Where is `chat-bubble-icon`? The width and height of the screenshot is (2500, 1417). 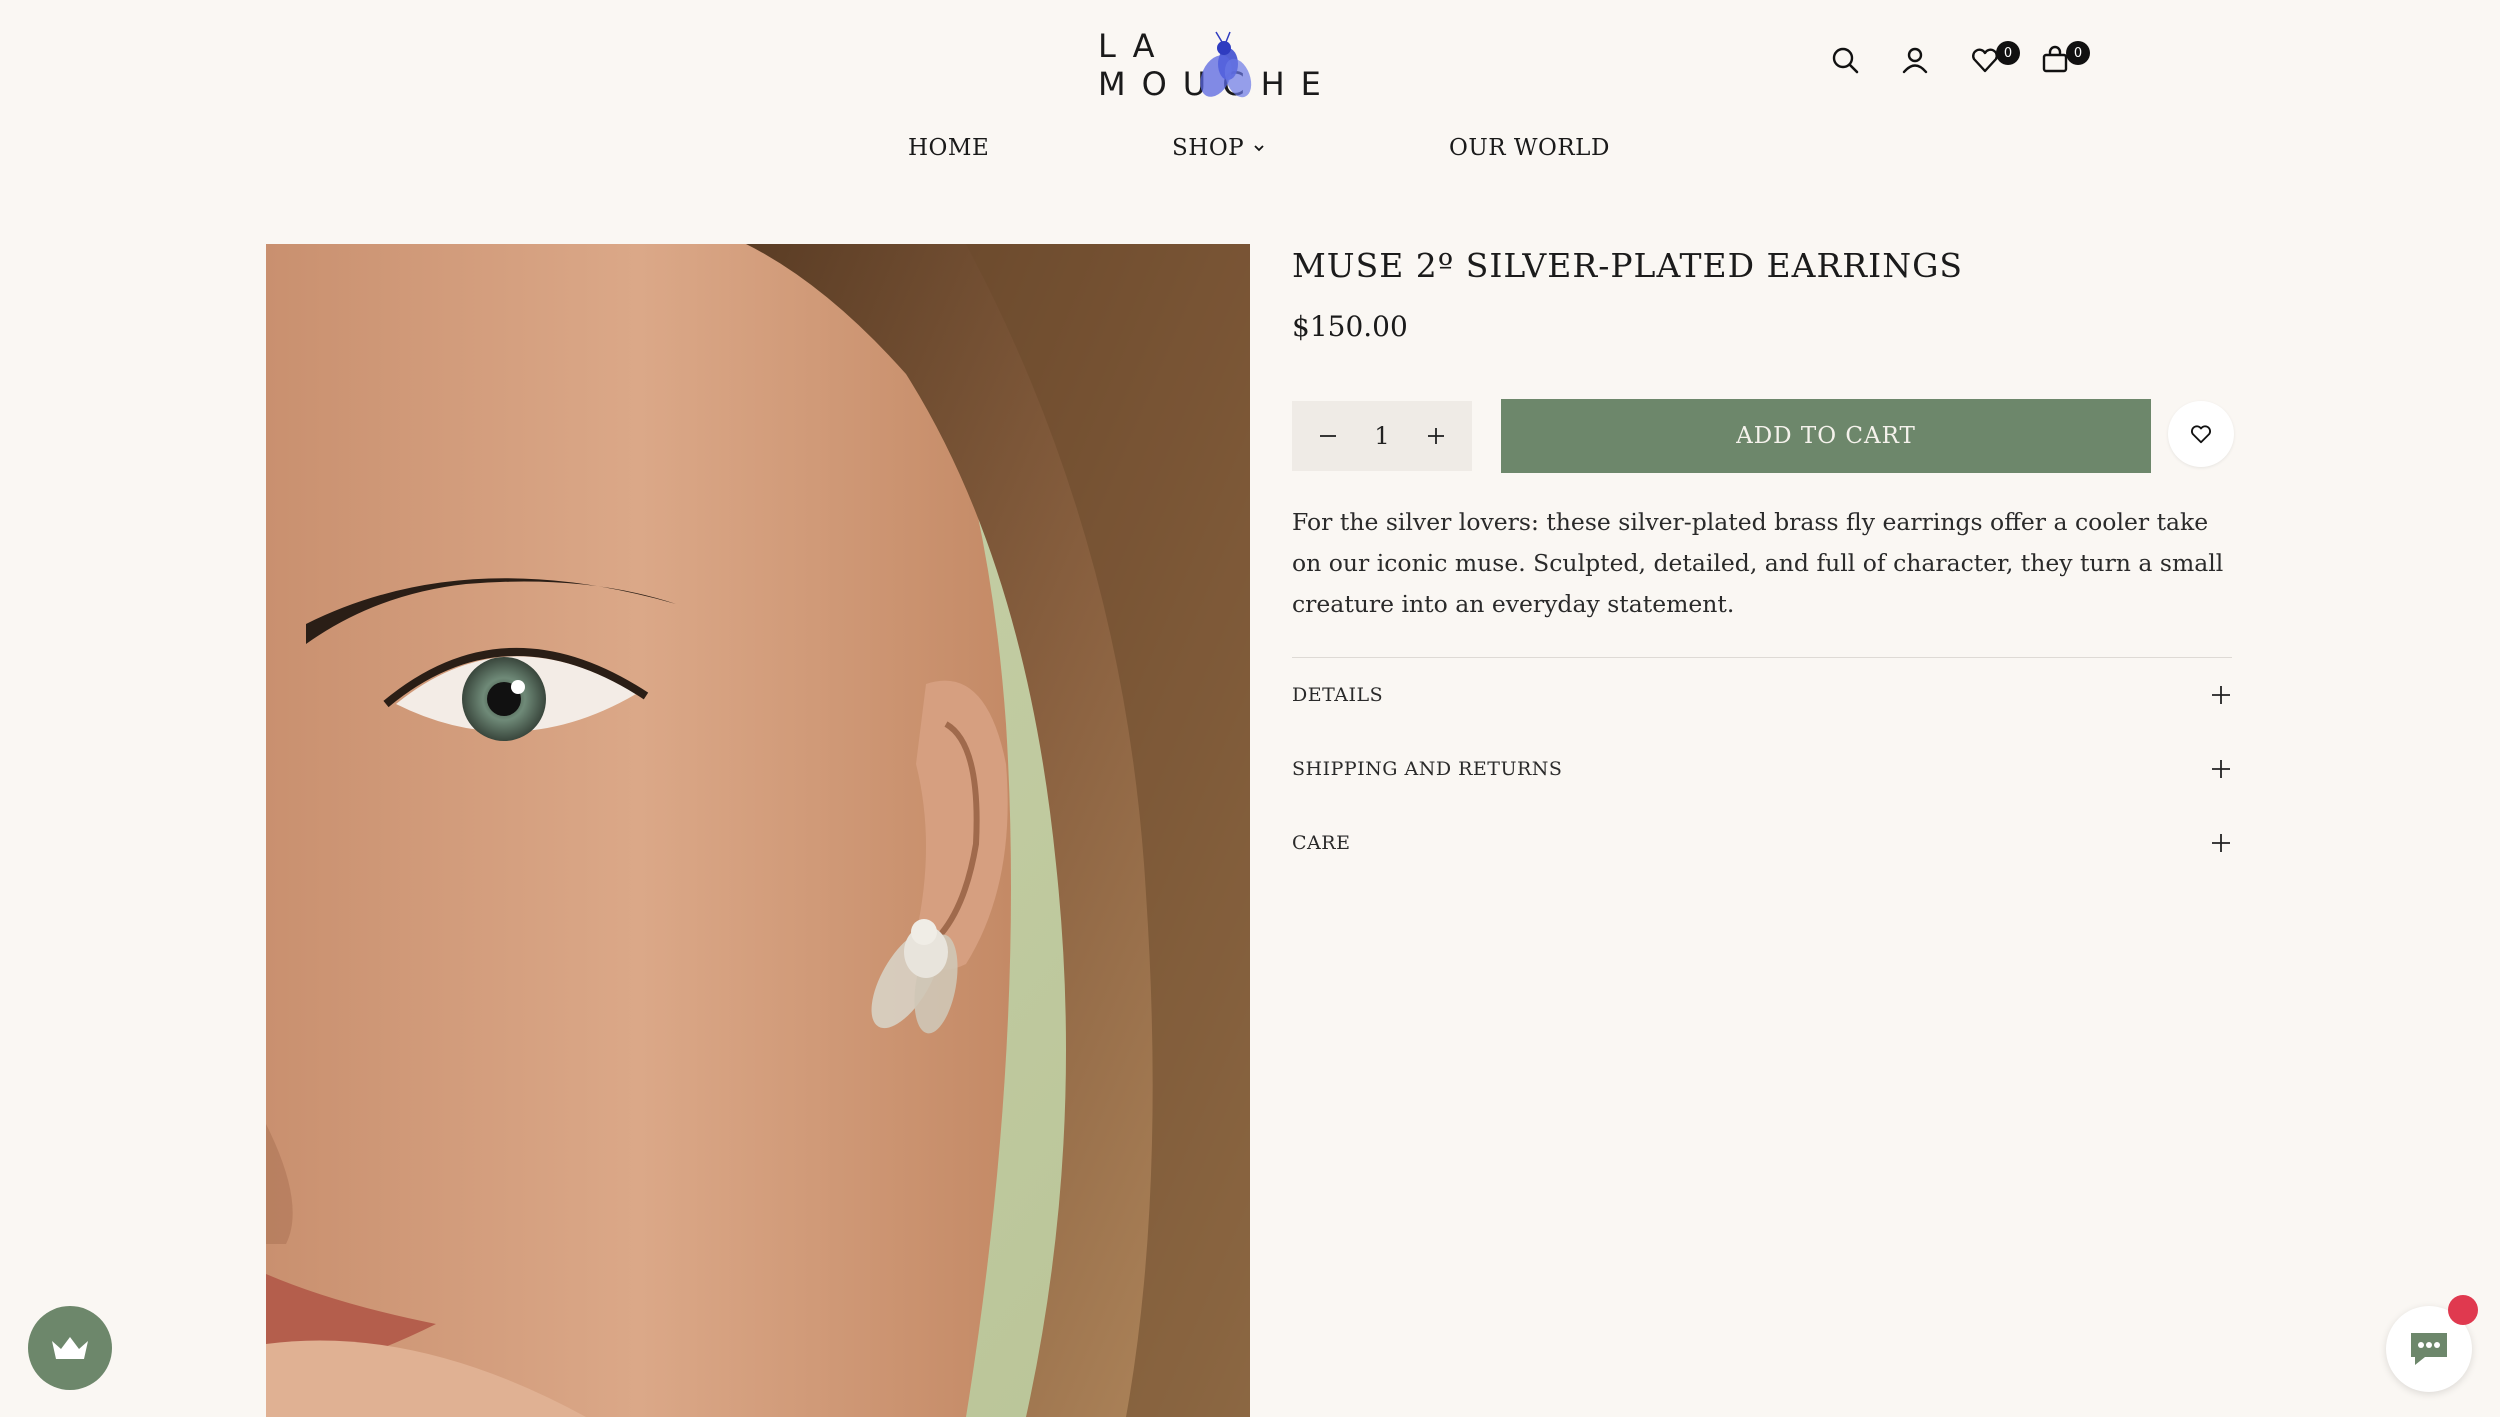 chat-bubble-icon is located at coordinates (2429, 1349).